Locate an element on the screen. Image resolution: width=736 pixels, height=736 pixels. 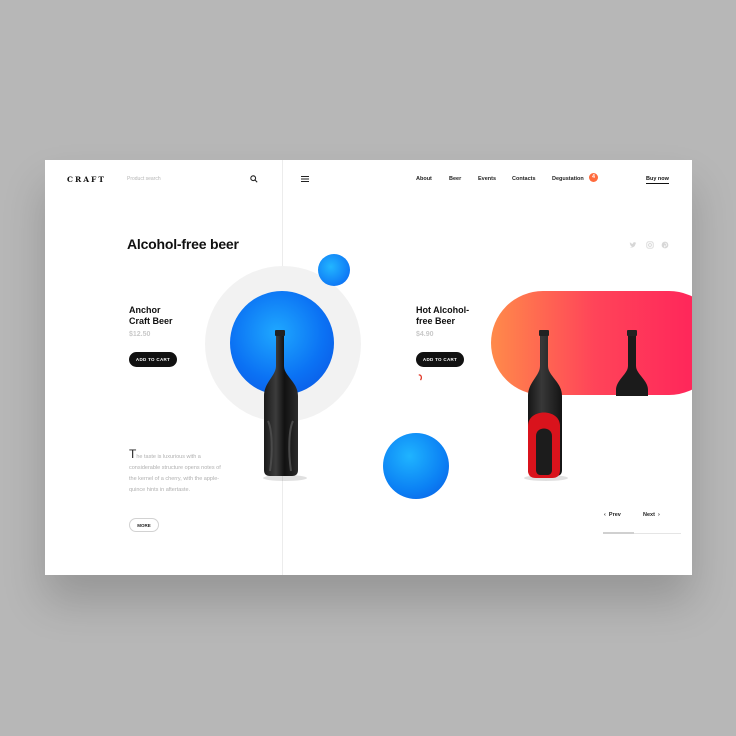
search-input is located at coordinates (182, 179).